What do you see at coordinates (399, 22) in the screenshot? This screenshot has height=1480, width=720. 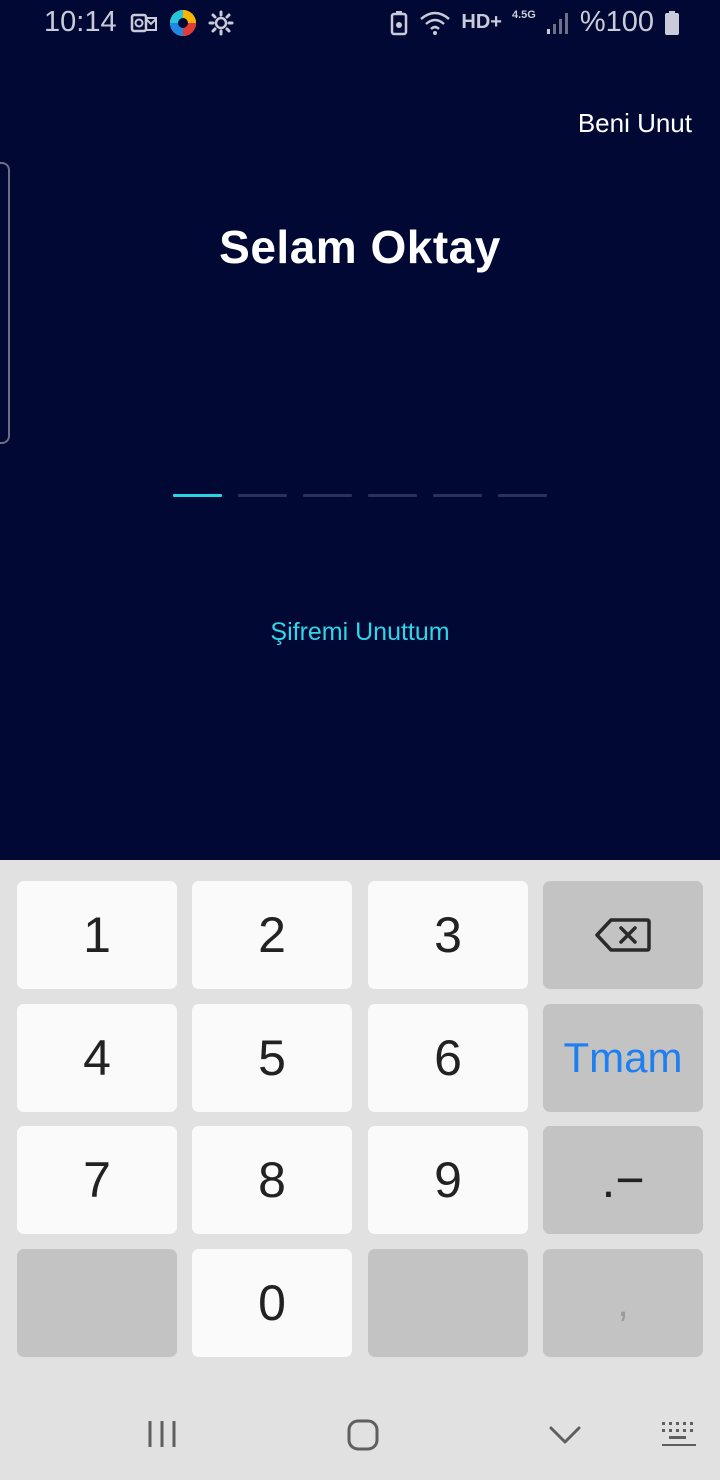 I see `battery-saver-icon` at bounding box center [399, 22].